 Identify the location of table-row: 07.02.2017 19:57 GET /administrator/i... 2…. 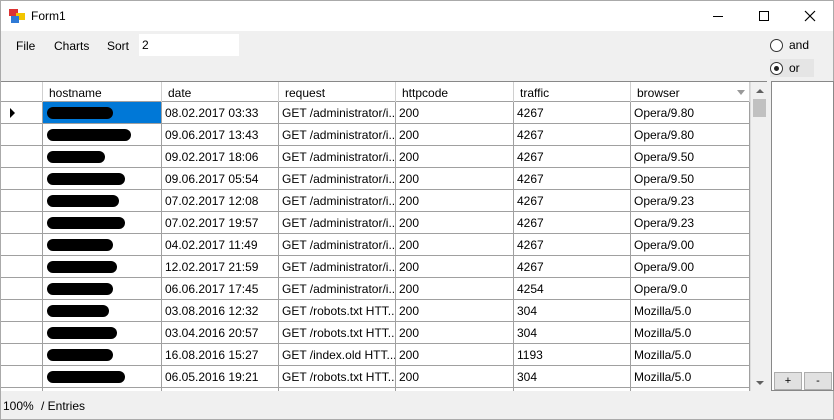
(375, 223).